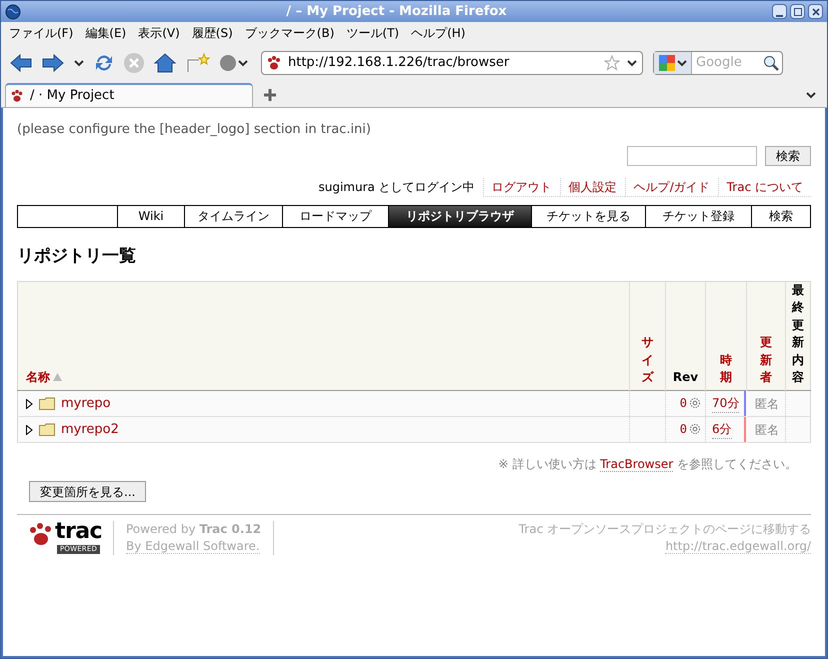 Image resolution: width=828 pixels, height=659 pixels. I want to click on menu-item: ツール(T), so click(373, 33).